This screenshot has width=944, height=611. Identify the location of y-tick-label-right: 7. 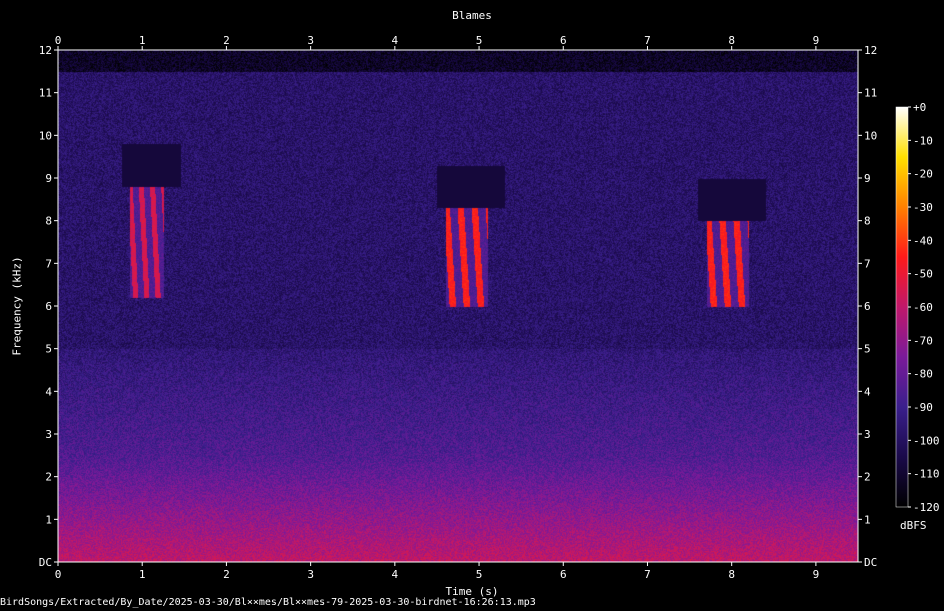
(867, 263).